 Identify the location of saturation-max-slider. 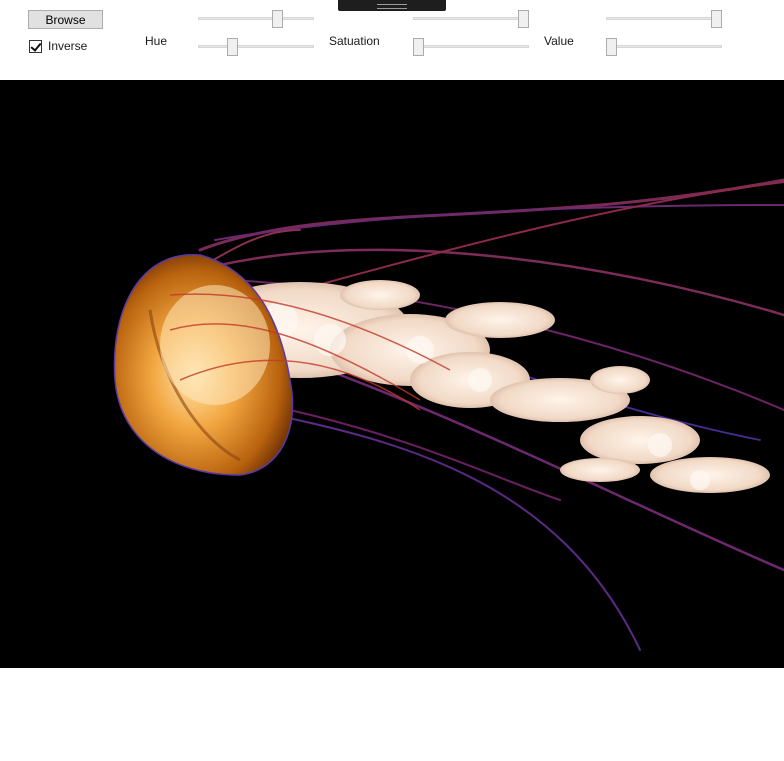
(471, 19).